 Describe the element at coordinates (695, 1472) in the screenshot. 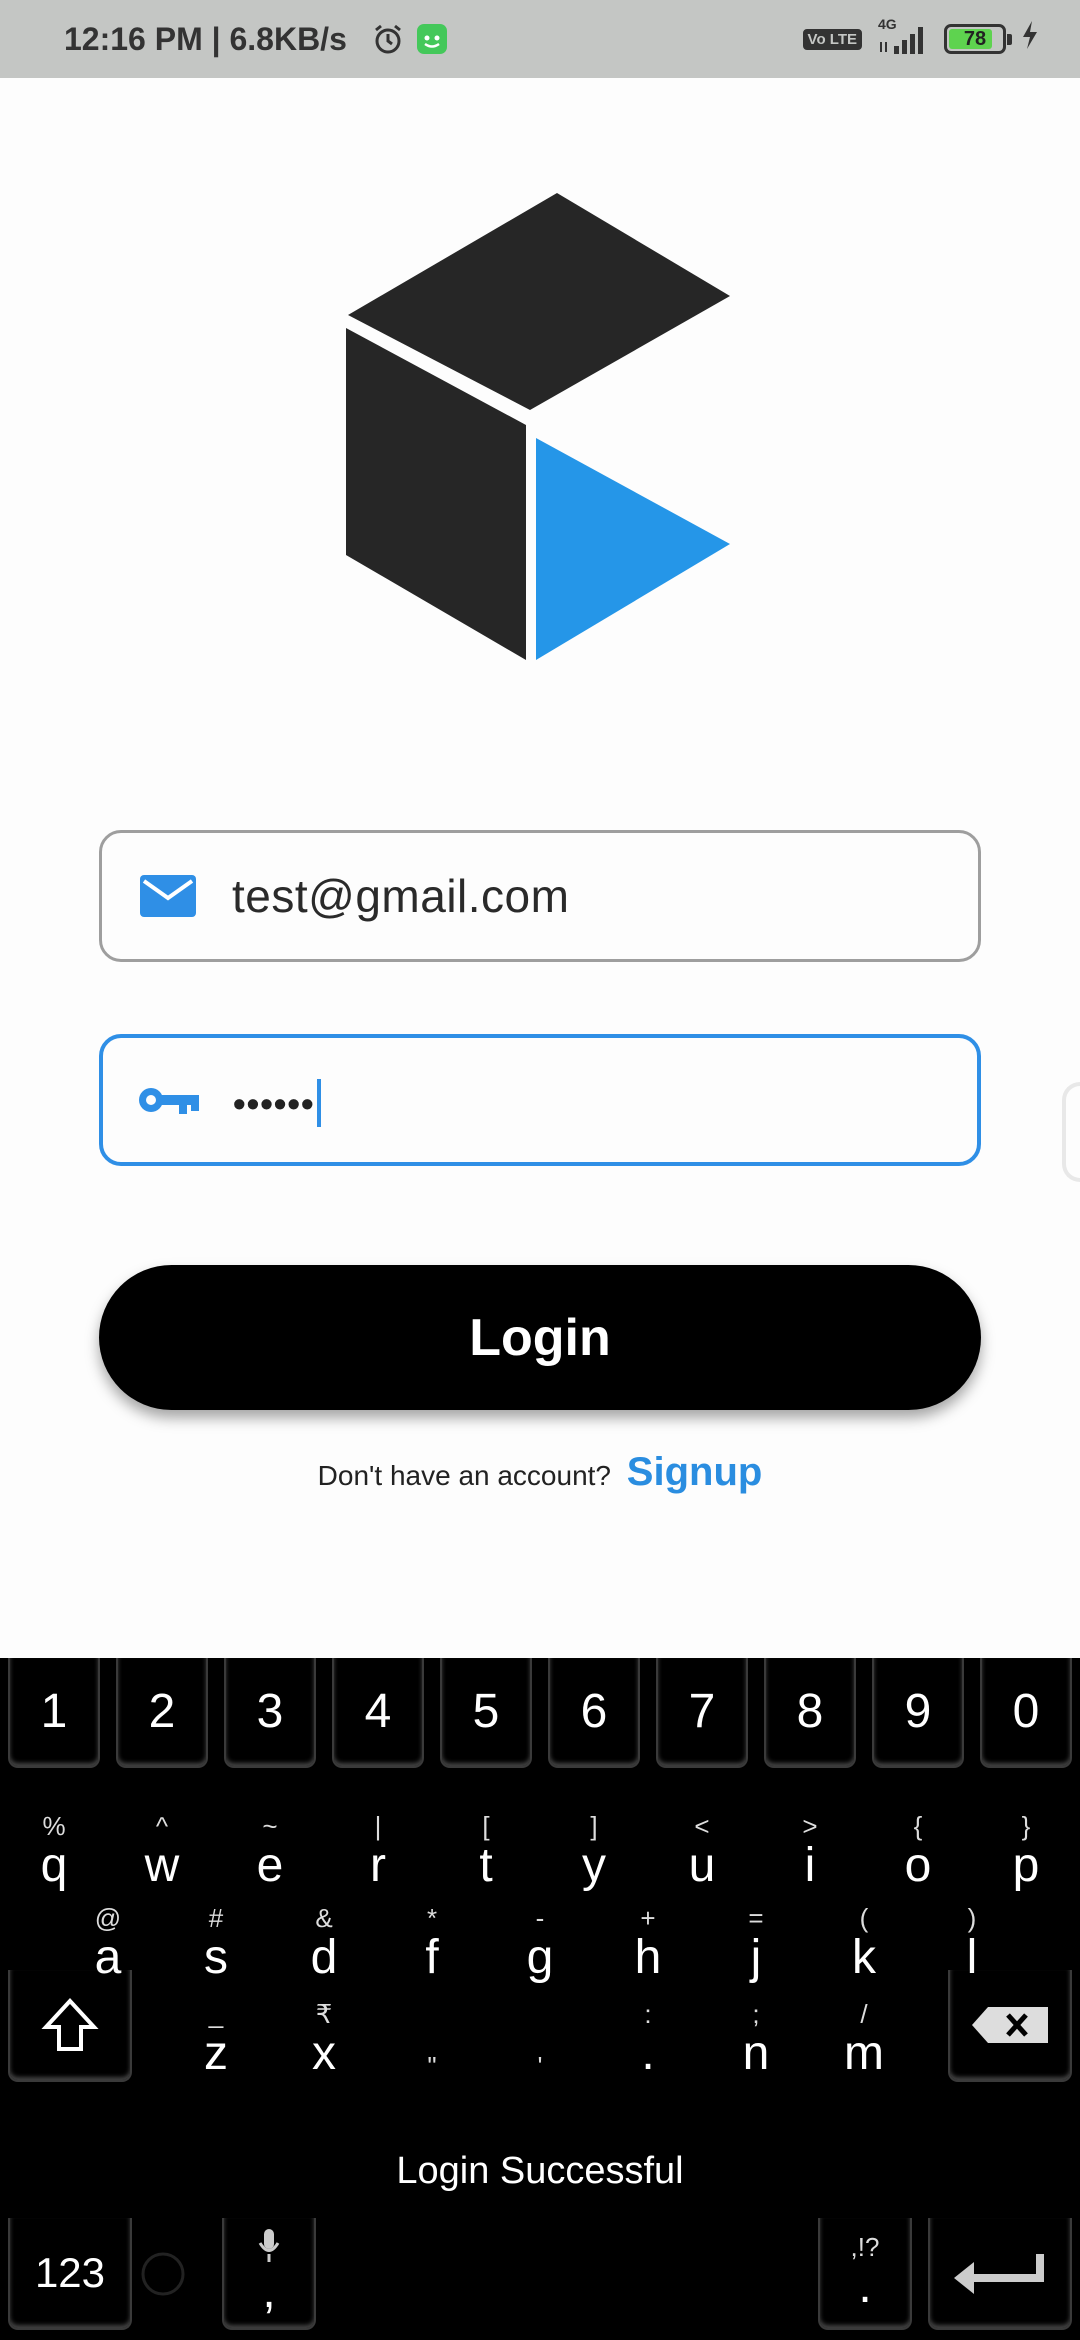

I see `signup-link: Signup` at that location.